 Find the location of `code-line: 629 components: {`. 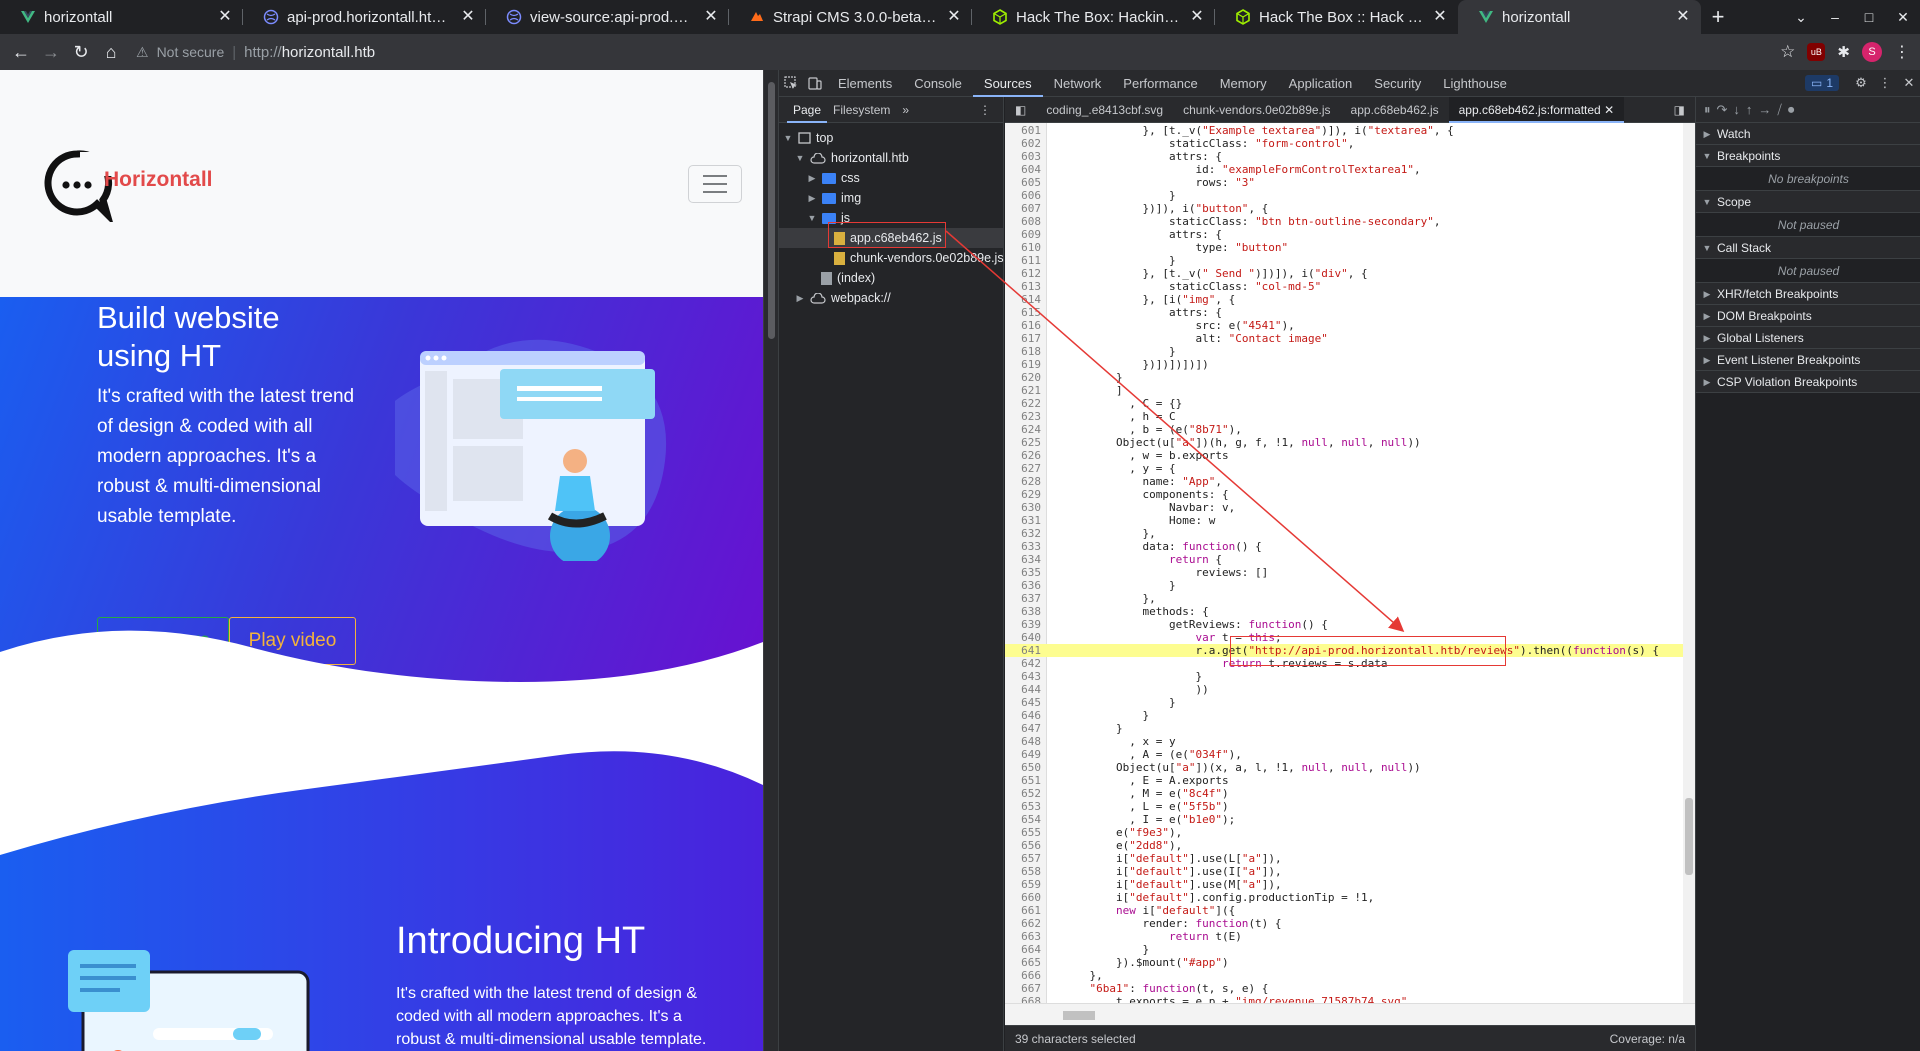

code-line: 629 components: { is located at coordinates (1350, 494).